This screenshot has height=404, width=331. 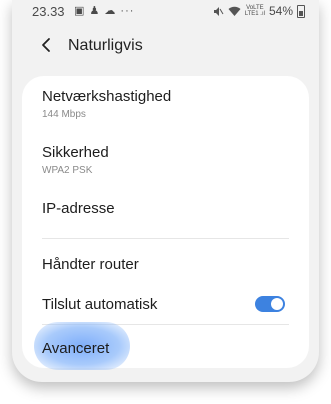 I want to click on manage-router-label: Håndter router, so click(x=90, y=264).